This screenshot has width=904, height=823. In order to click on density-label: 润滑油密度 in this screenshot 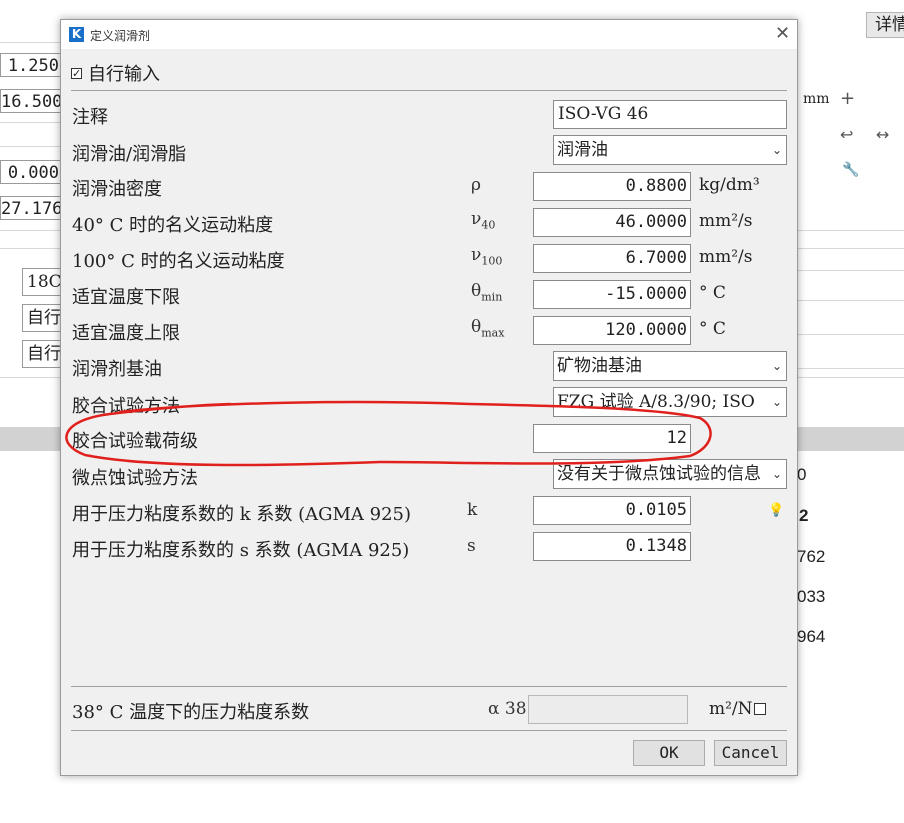, I will do `click(117, 189)`.